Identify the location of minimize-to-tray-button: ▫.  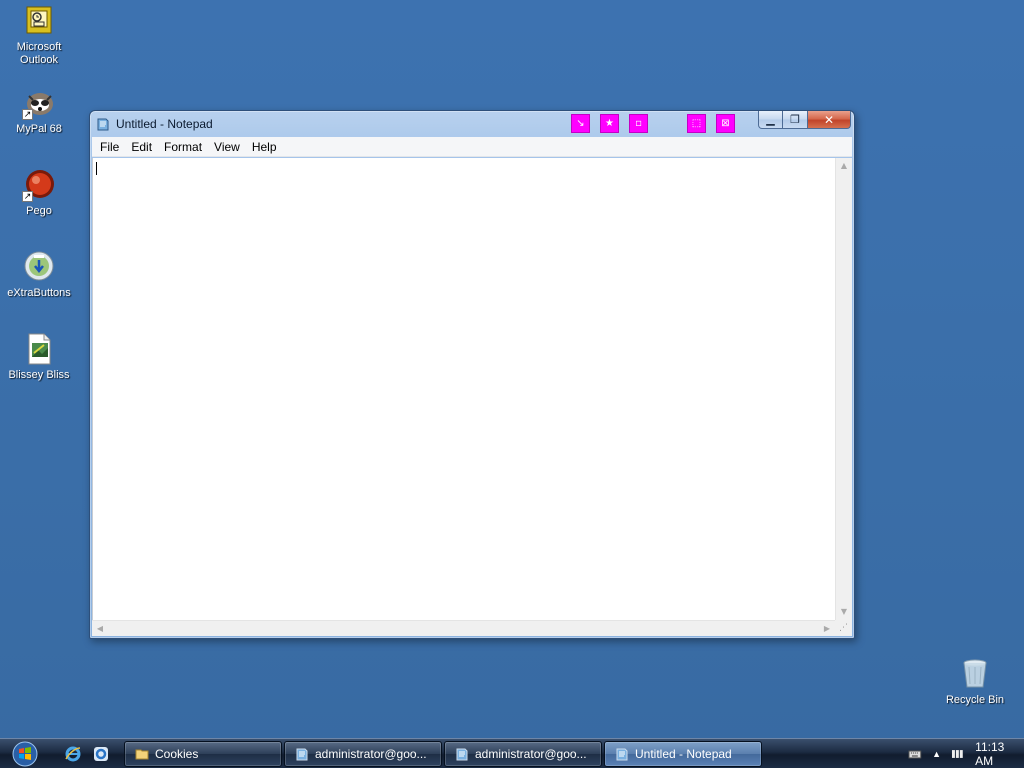
(638, 123).